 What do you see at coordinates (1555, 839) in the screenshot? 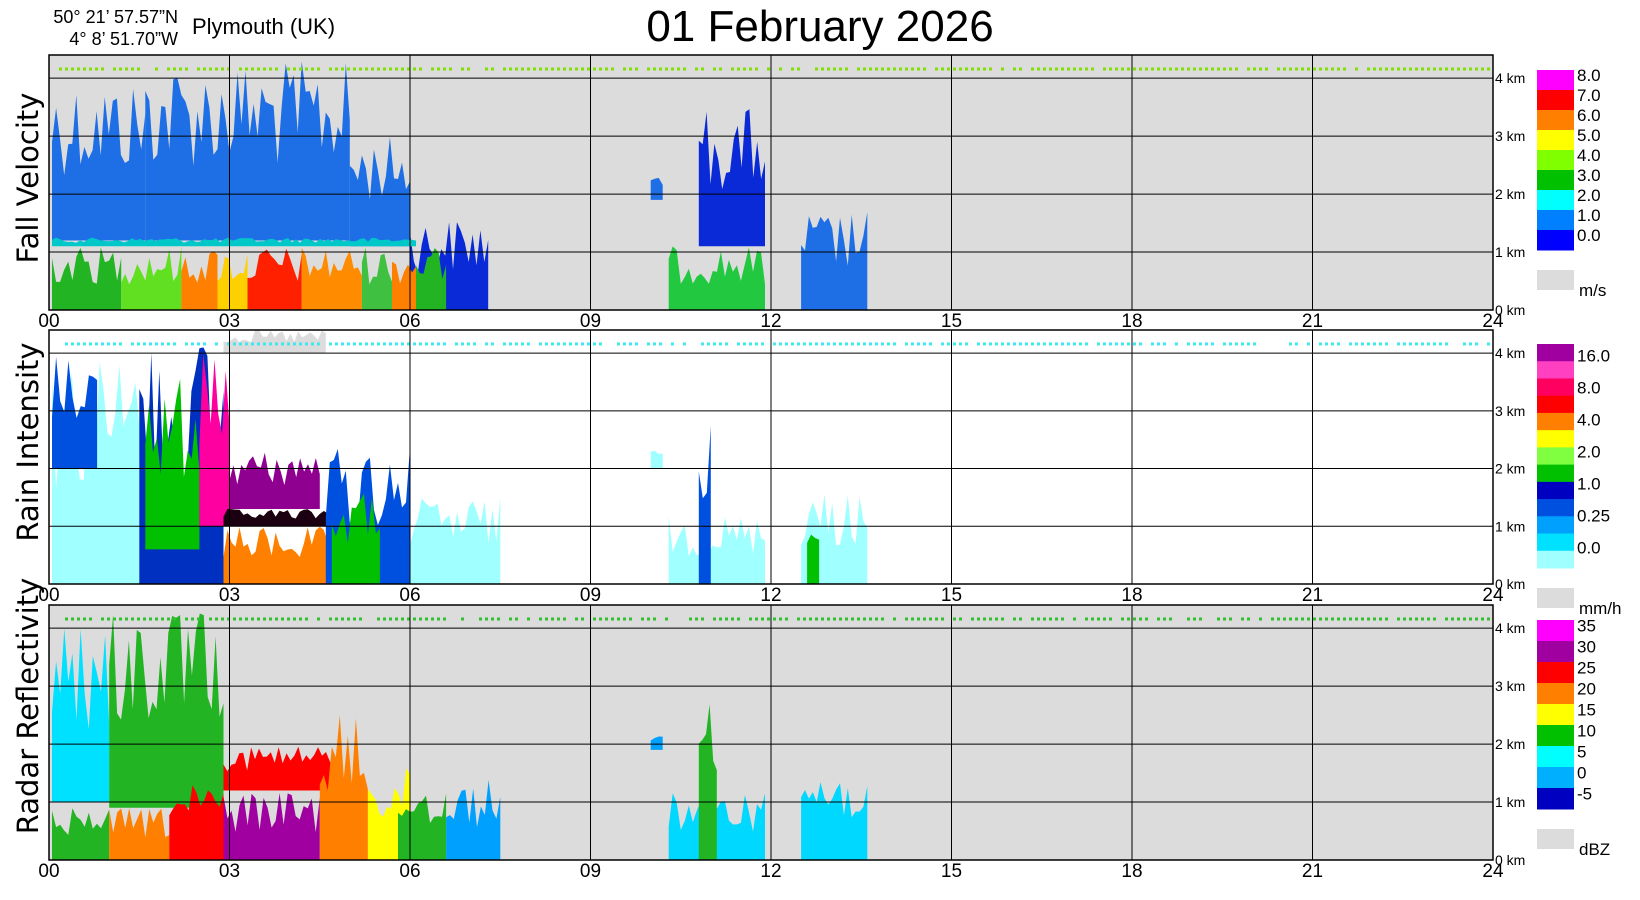
I see `colorbar-nodata-swatch` at bounding box center [1555, 839].